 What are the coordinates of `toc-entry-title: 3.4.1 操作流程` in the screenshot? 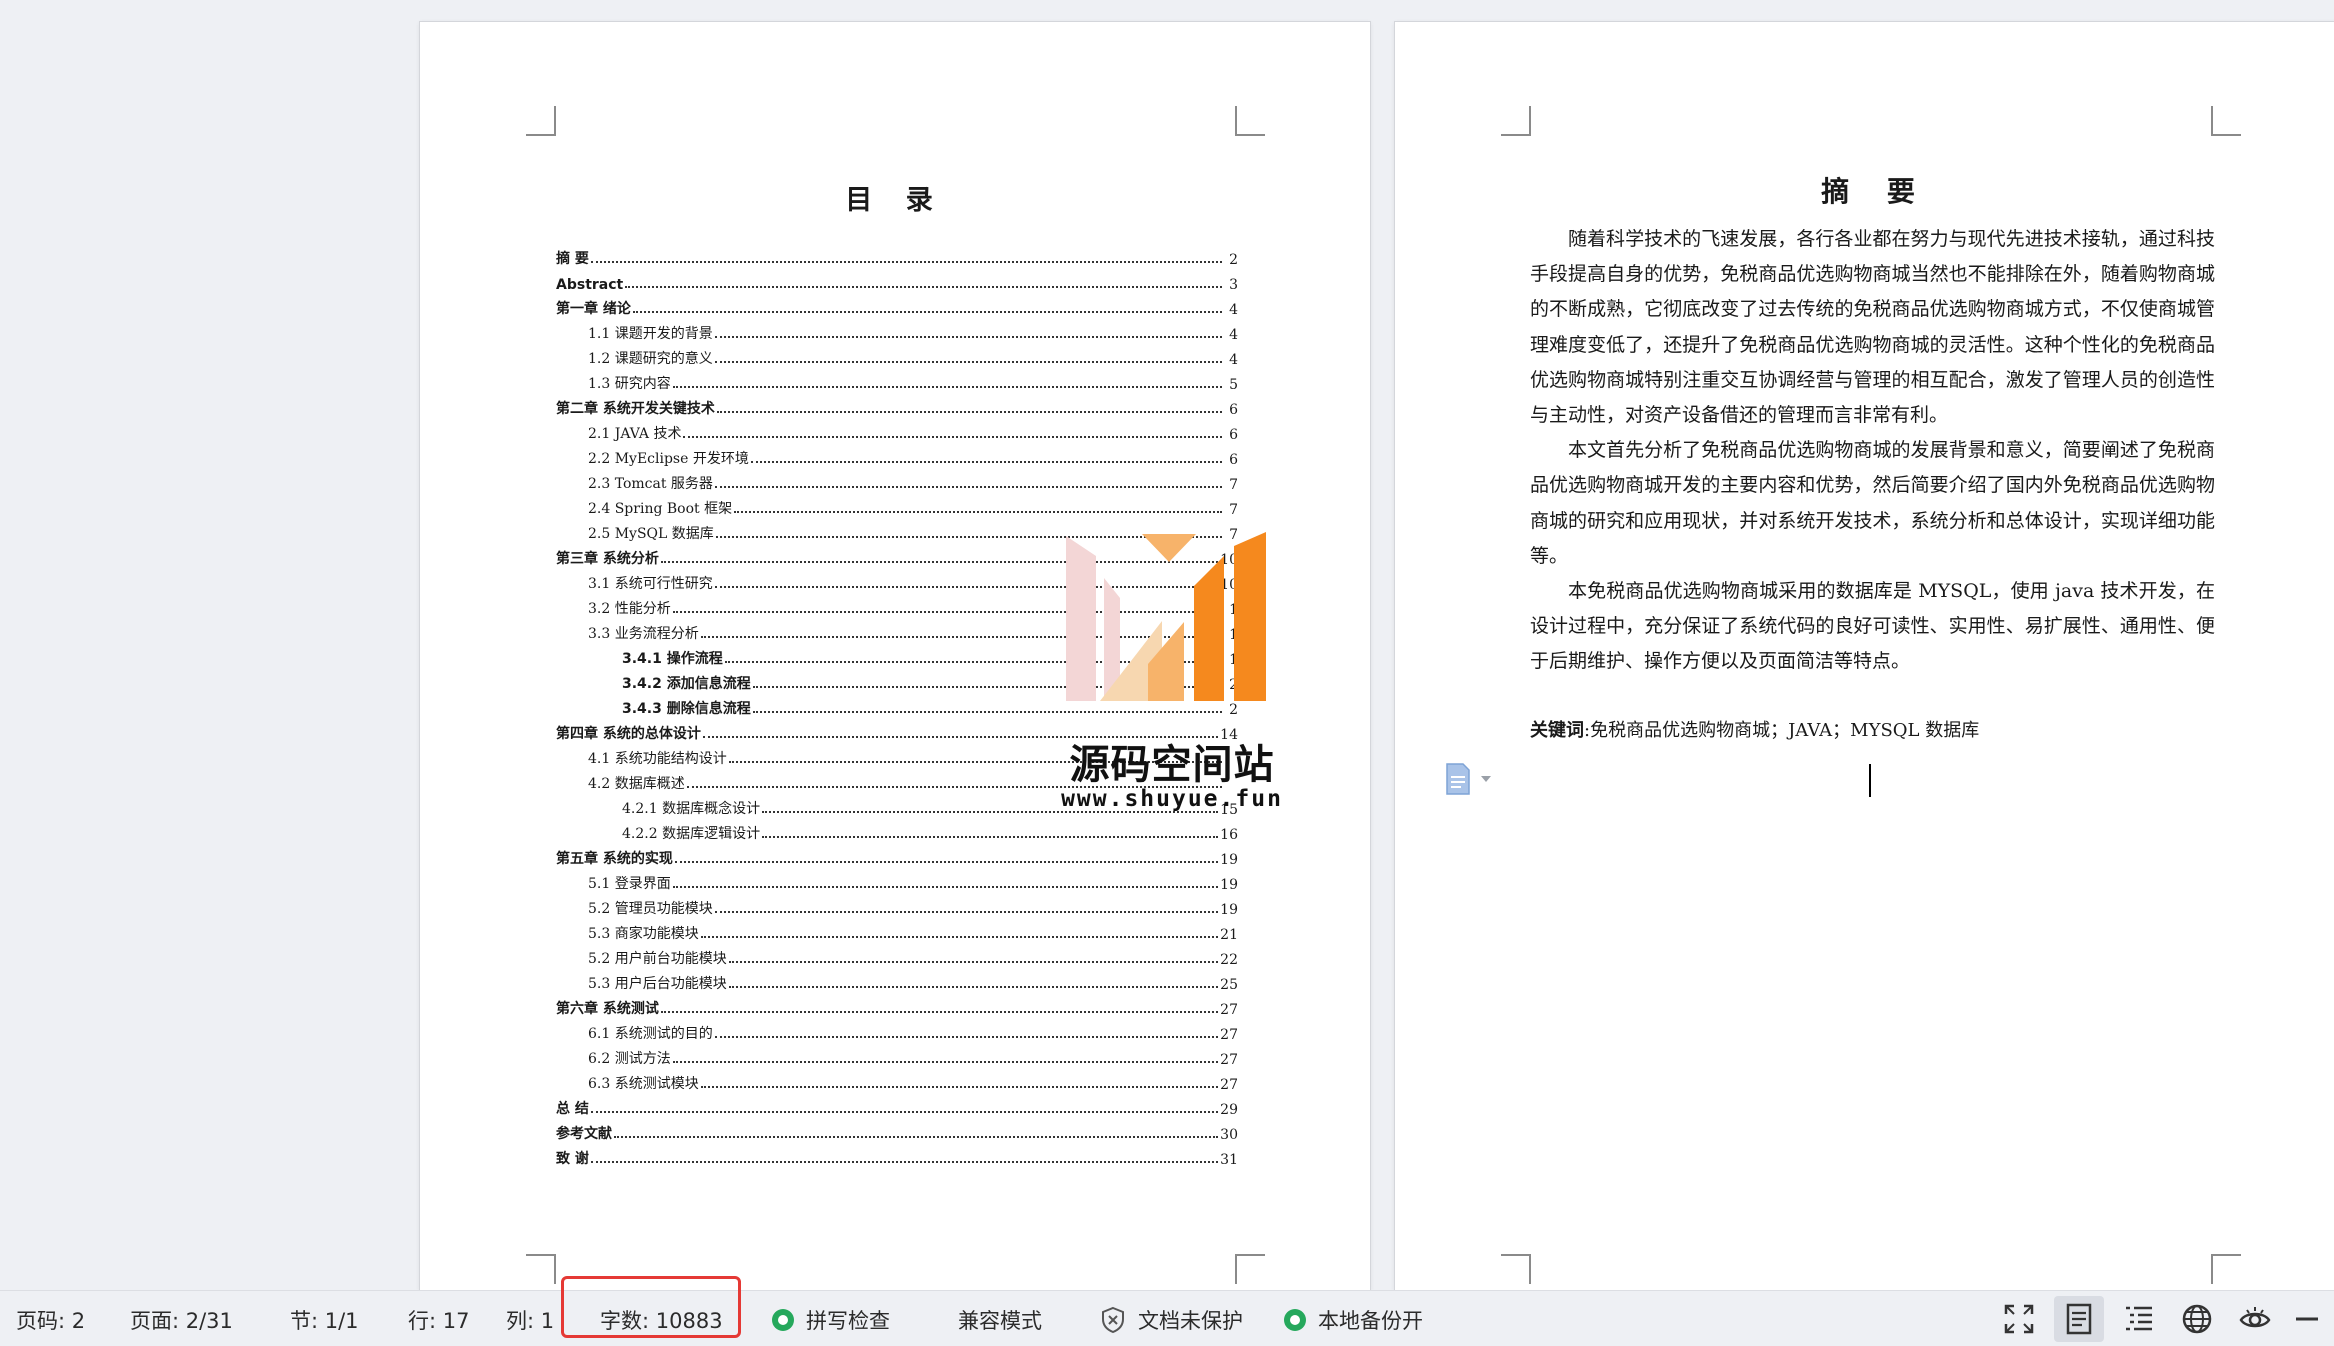 It's located at (672, 659).